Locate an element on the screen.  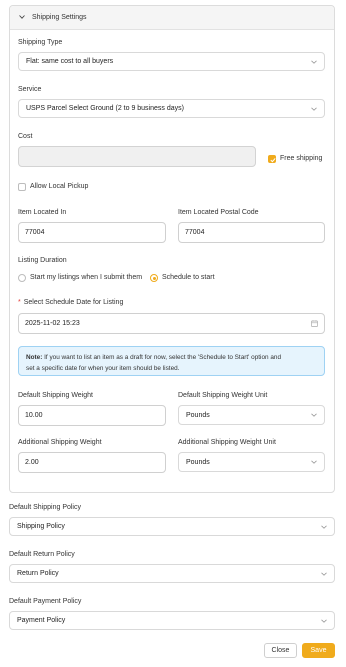
schedule-date-label: * Select Schedule Date for Listing is located at coordinates (70, 302).